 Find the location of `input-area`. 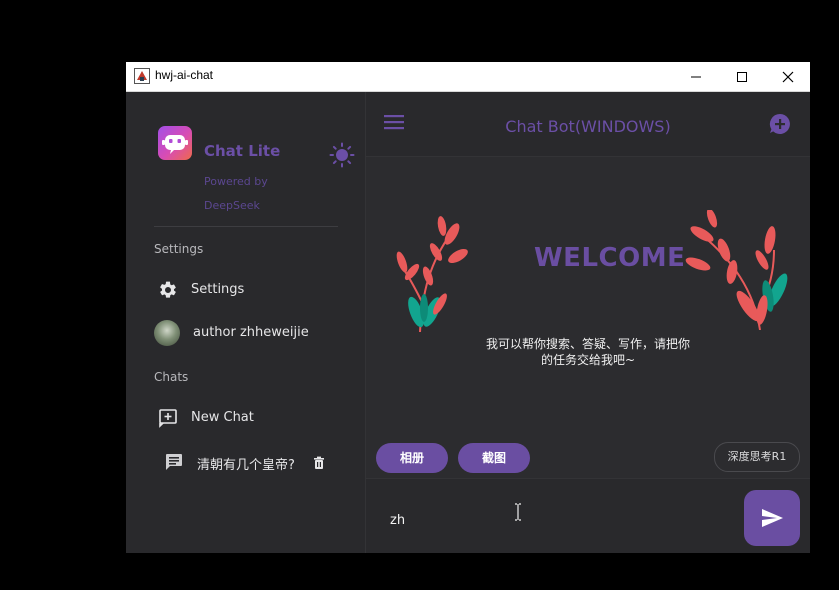

input-area is located at coordinates (588, 515).